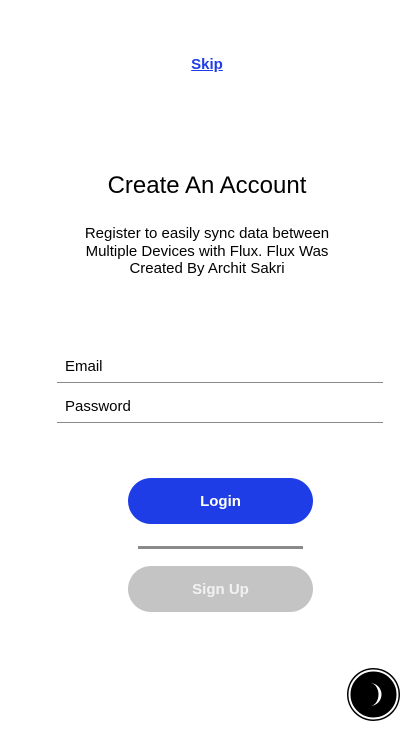 The width and height of the screenshot is (414, 736). I want to click on moon-icon, so click(373, 694).